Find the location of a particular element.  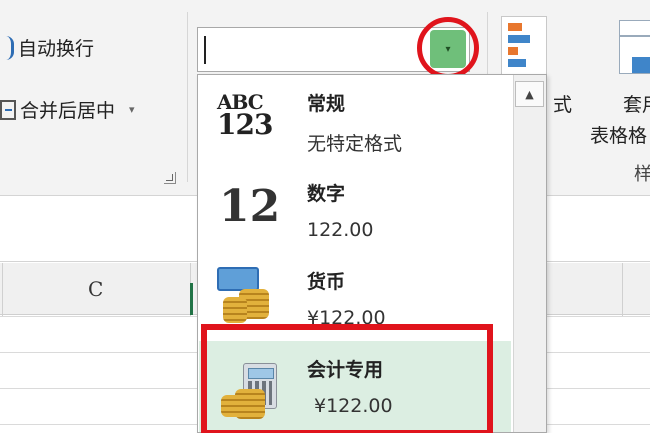

list-scrollbar: ▲ is located at coordinates (529, 253).